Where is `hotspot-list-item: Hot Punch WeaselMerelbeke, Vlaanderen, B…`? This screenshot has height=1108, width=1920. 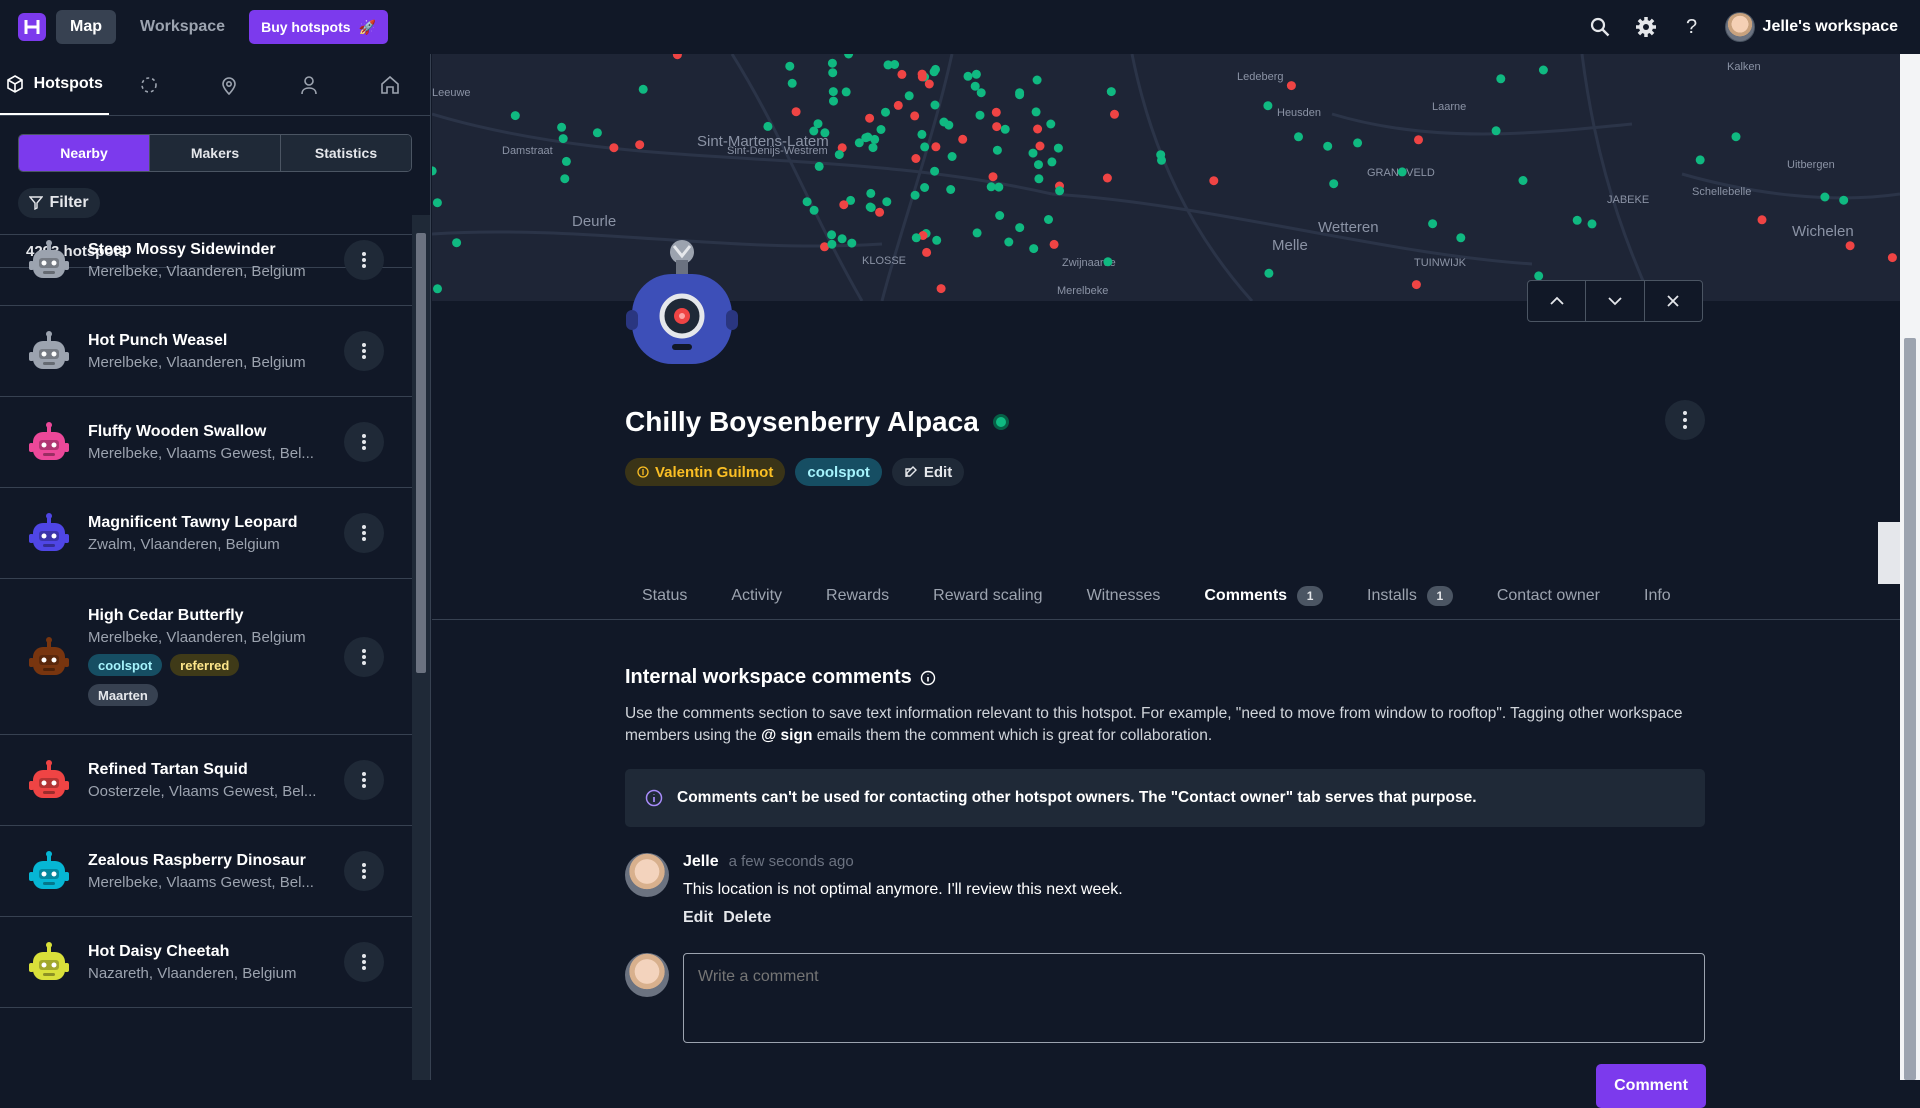
hotspot-list-item: Hot Punch WeaselMerelbeke, Vlaanderen, B… is located at coordinates (206, 351).